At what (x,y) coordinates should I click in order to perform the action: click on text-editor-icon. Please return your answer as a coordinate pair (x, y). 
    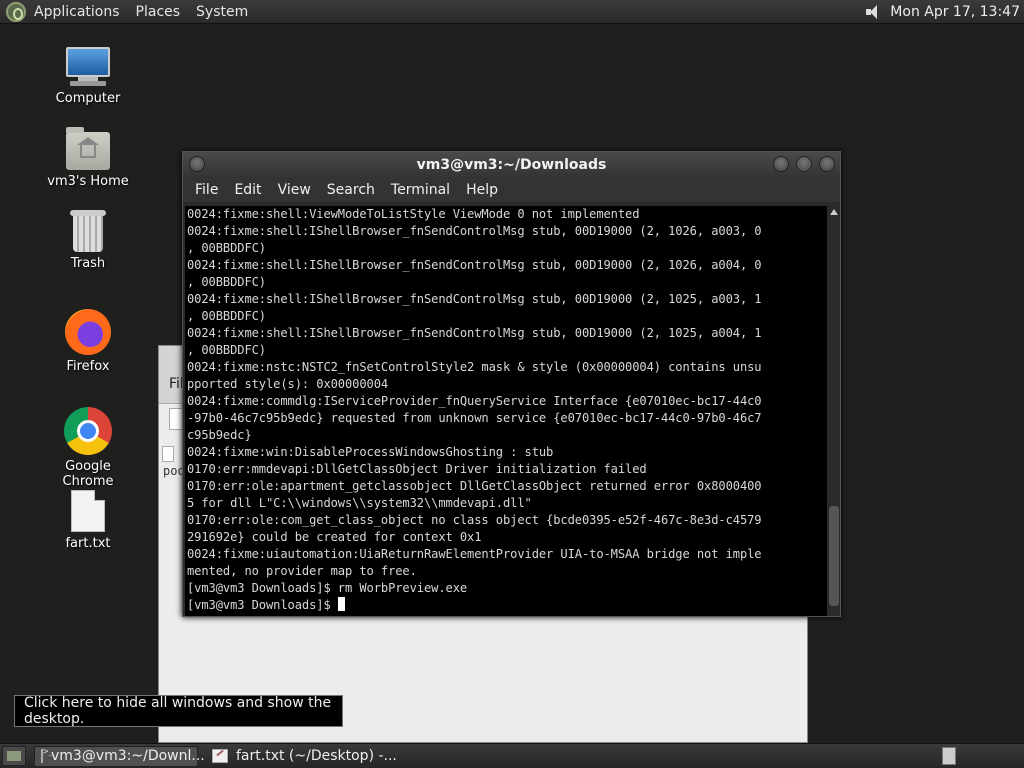
    Looking at the image, I should click on (220, 756).